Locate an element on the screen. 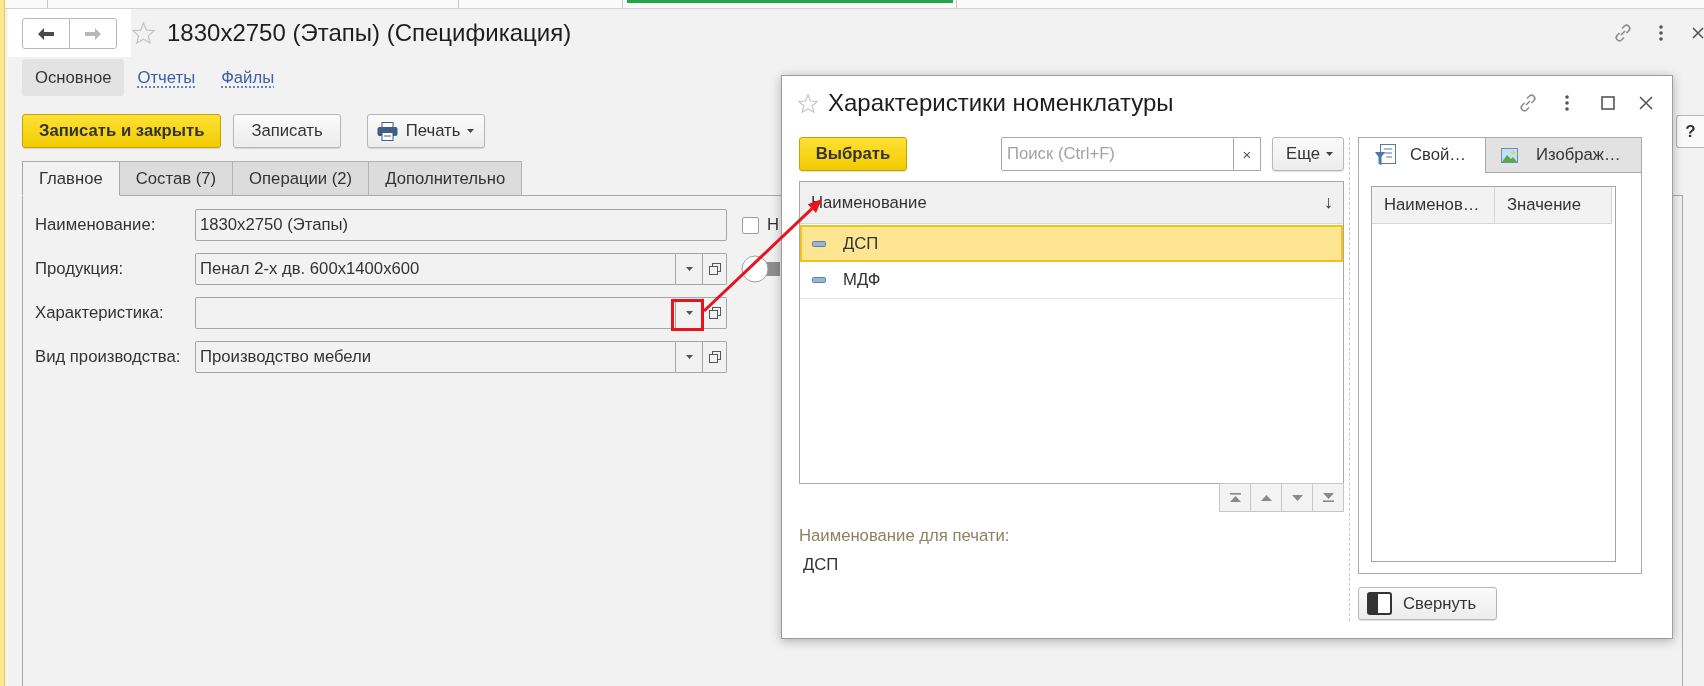 This screenshot has height=686, width=1704. to-bottom-icon is located at coordinates (1328, 497).